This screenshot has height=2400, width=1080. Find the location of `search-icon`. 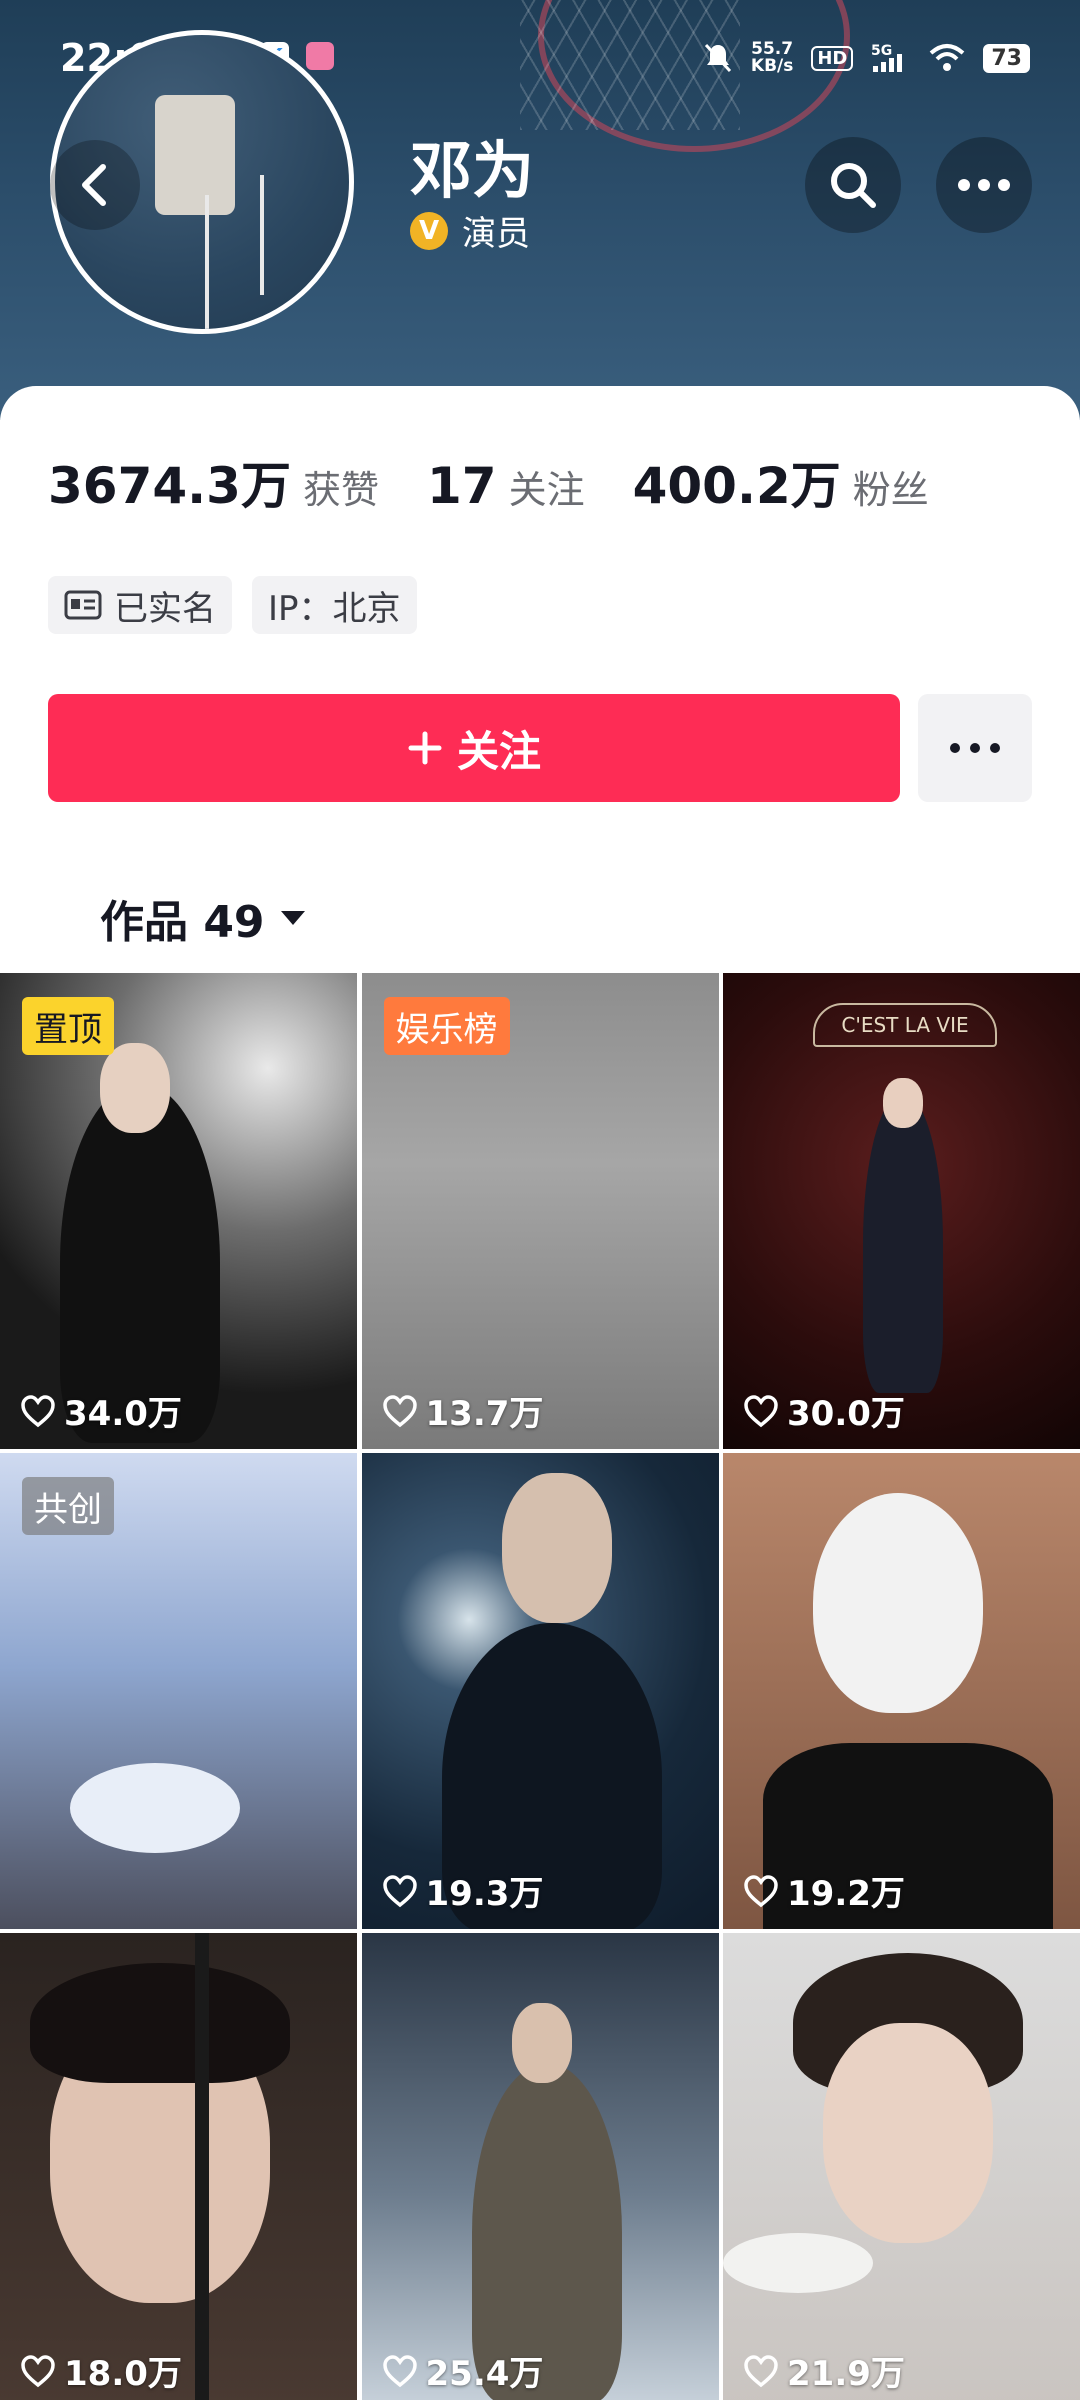

search-icon is located at coordinates (853, 185).